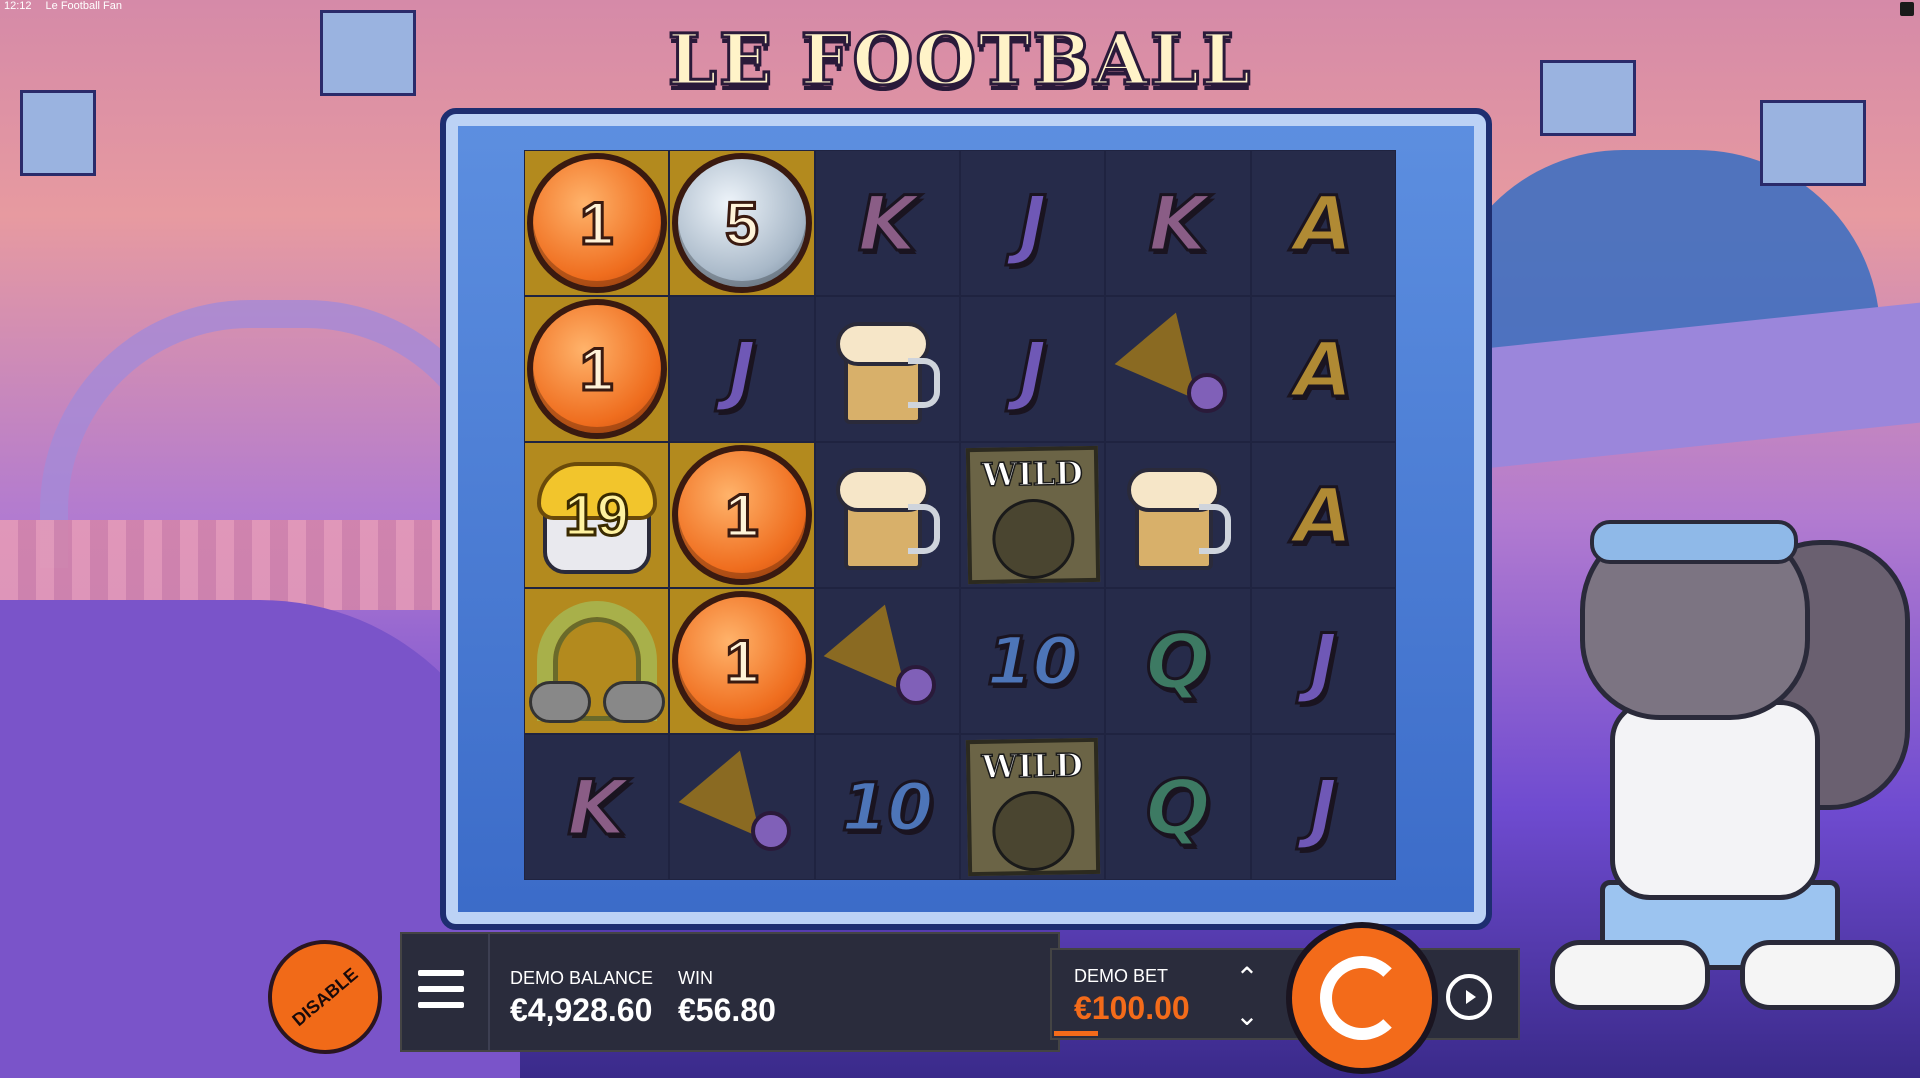  I want to click on spin-icon, so click(1362, 998).